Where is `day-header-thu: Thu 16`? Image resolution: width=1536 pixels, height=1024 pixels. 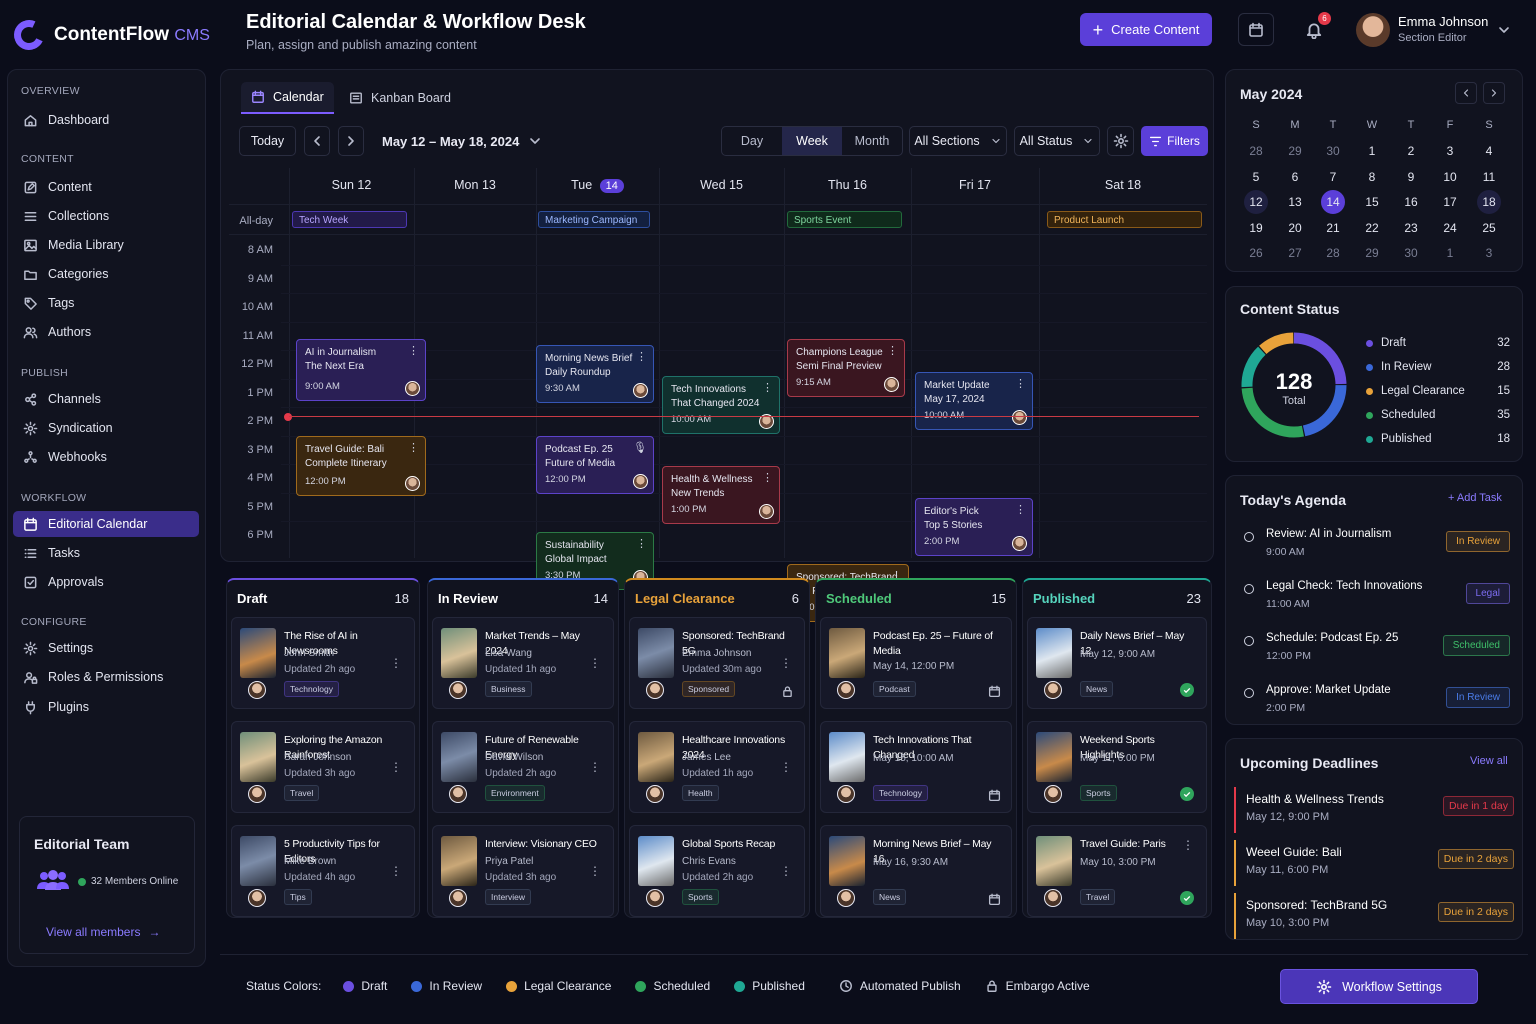
day-header-thu: Thu 16 is located at coordinates (847, 185).